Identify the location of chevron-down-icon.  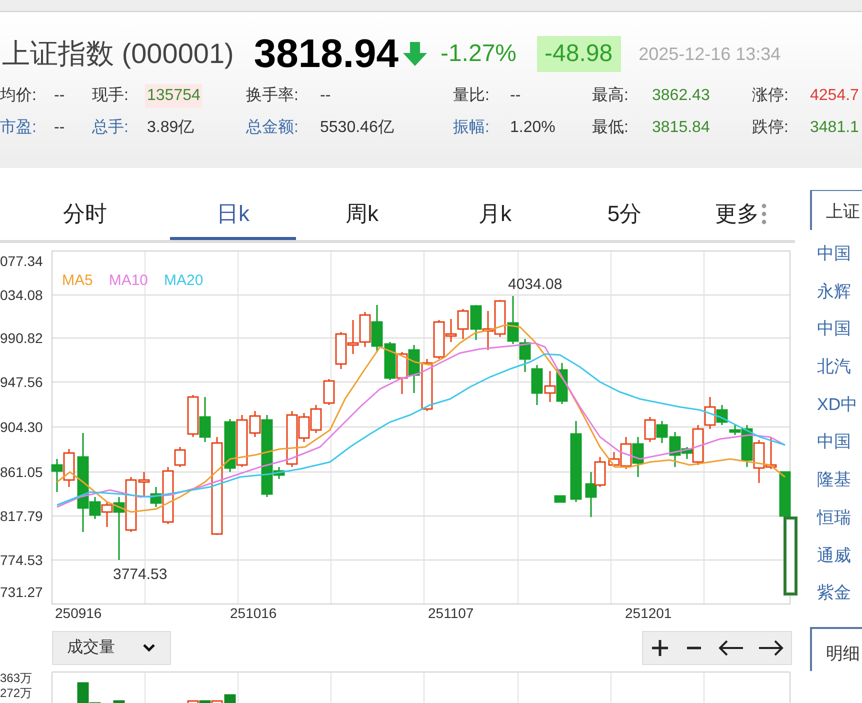
(149, 648).